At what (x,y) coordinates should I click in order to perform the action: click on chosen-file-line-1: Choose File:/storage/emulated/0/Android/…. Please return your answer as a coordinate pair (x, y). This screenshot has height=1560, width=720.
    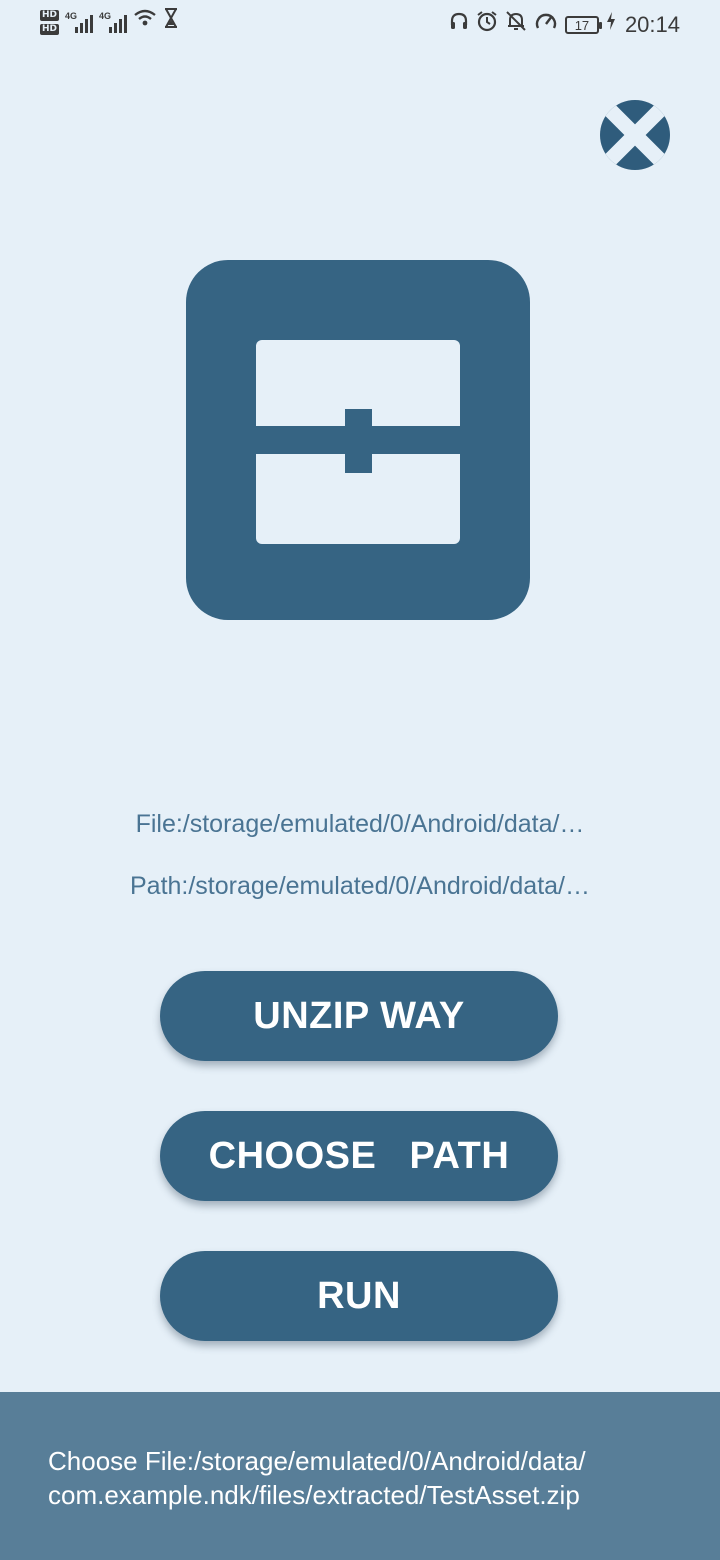
    Looking at the image, I should click on (317, 1461).